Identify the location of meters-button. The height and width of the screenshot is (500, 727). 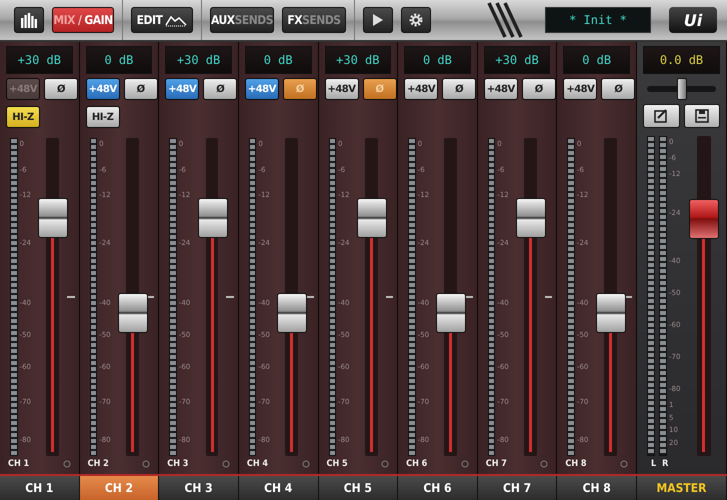
(29, 20).